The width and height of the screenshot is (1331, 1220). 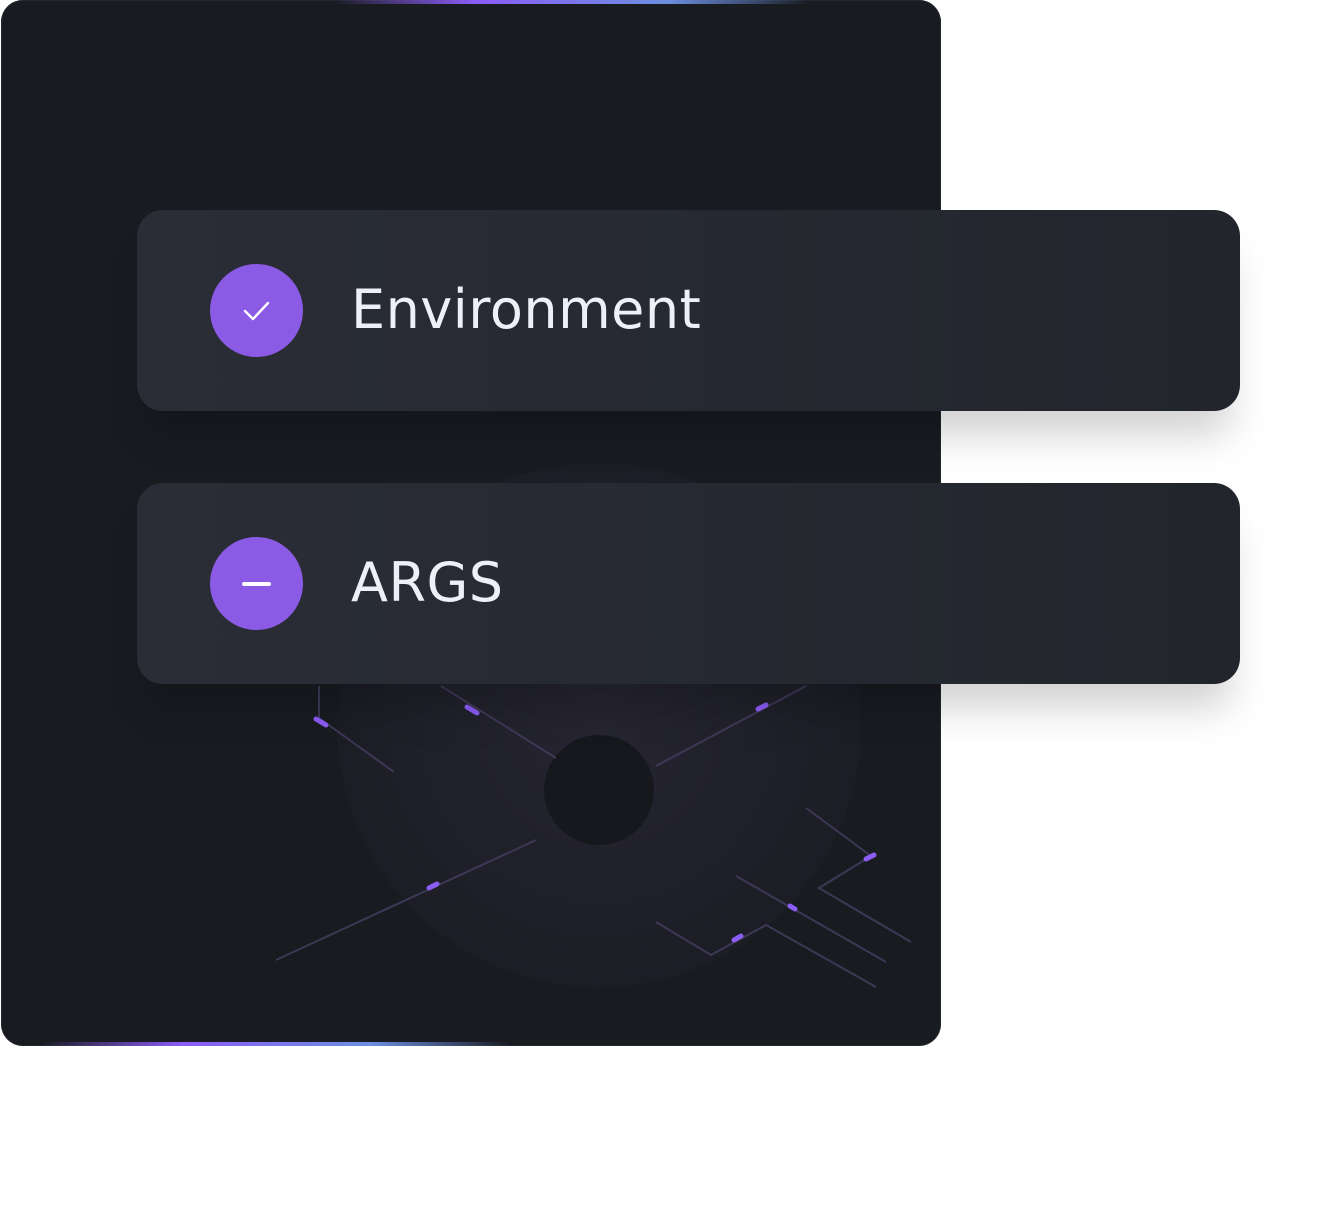 I want to click on minus-icon, so click(x=256, y=584).